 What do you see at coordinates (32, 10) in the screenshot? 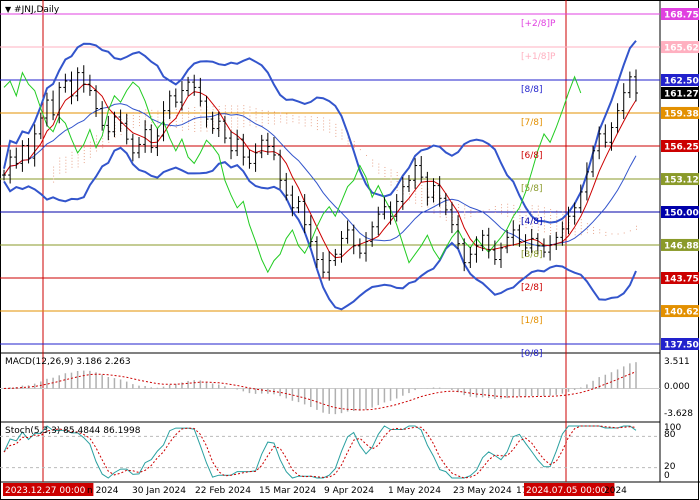
I see `chart-title: ▼ #JNJ,Daily` at bounding box center [32, 10].